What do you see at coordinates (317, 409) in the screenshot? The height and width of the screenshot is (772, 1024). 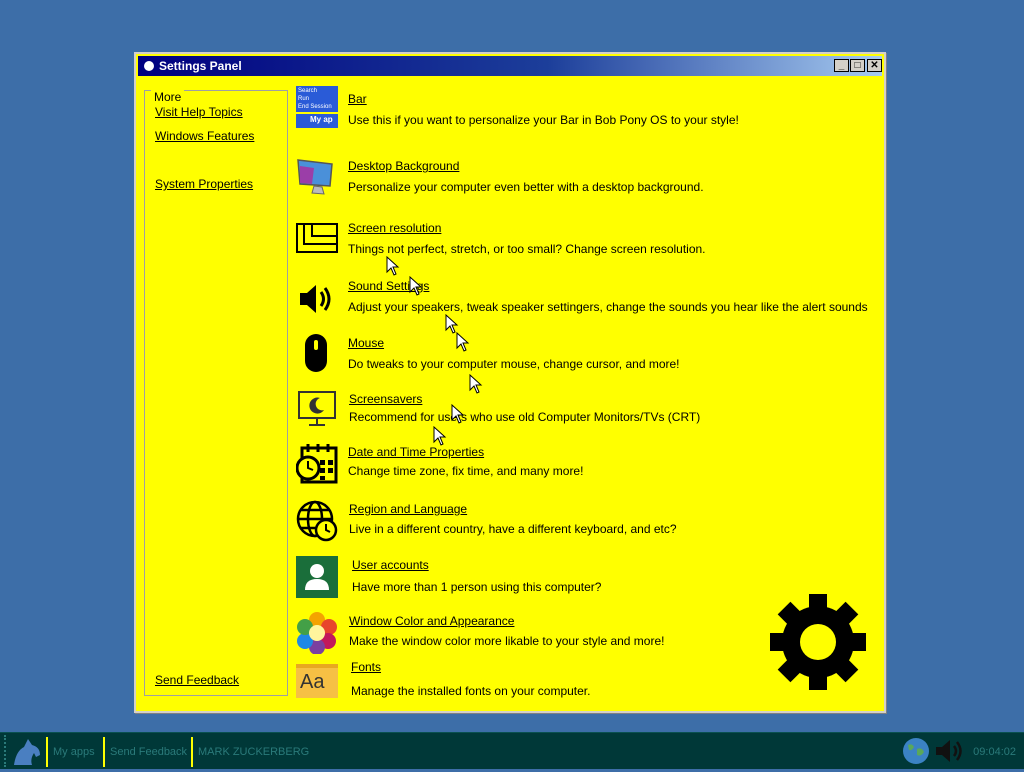 I see `screensaver-icon` at bounding box center [317, 409].